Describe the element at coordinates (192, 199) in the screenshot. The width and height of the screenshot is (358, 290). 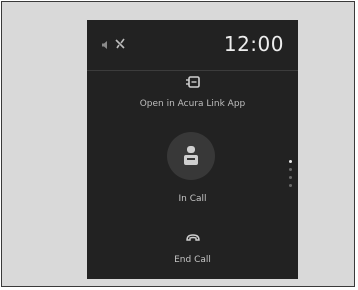
I see `in-call-label: In Call` at that location.